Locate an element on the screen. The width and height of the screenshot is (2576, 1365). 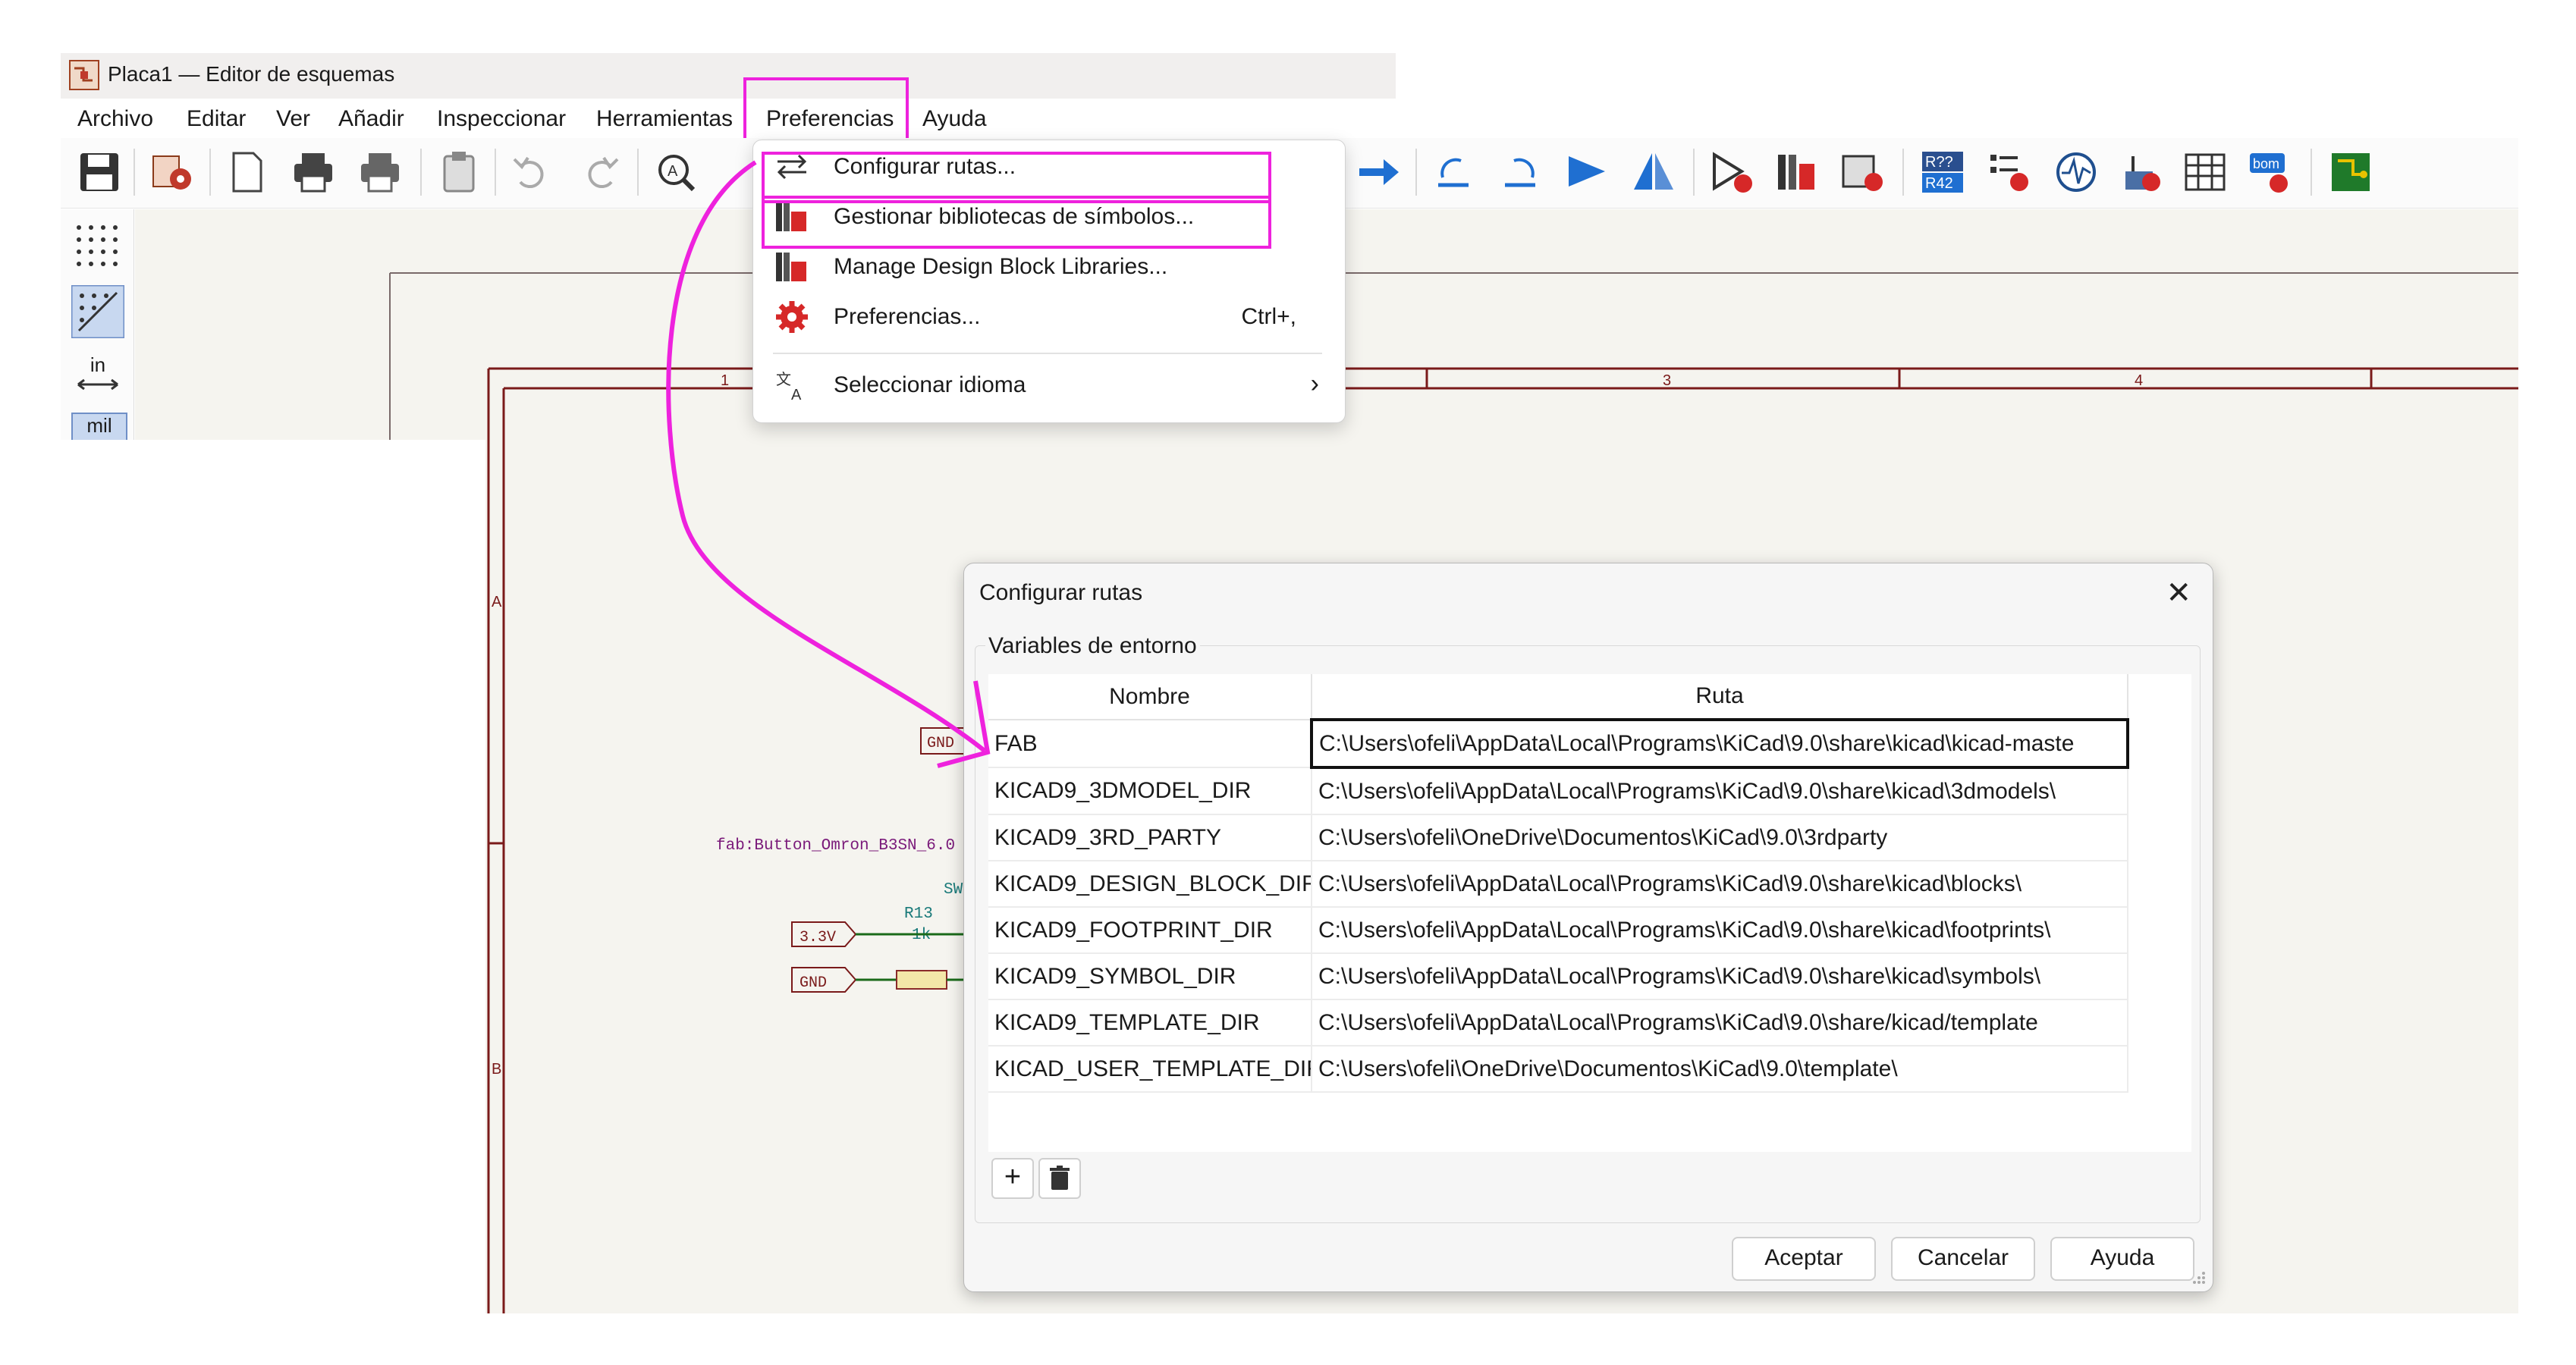
annotation-arrow is located at coordinates (828, 464).